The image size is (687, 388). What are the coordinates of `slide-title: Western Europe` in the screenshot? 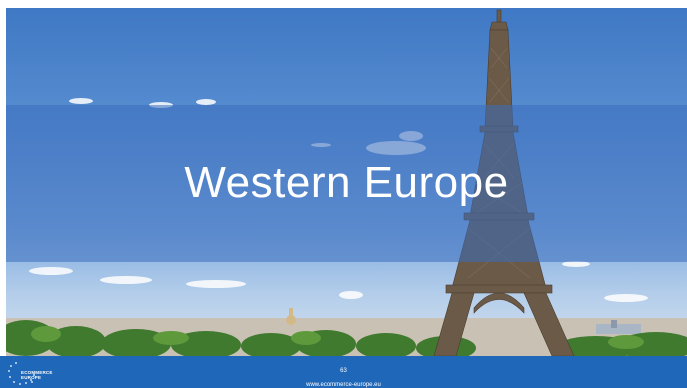 It's located at (346, 182).